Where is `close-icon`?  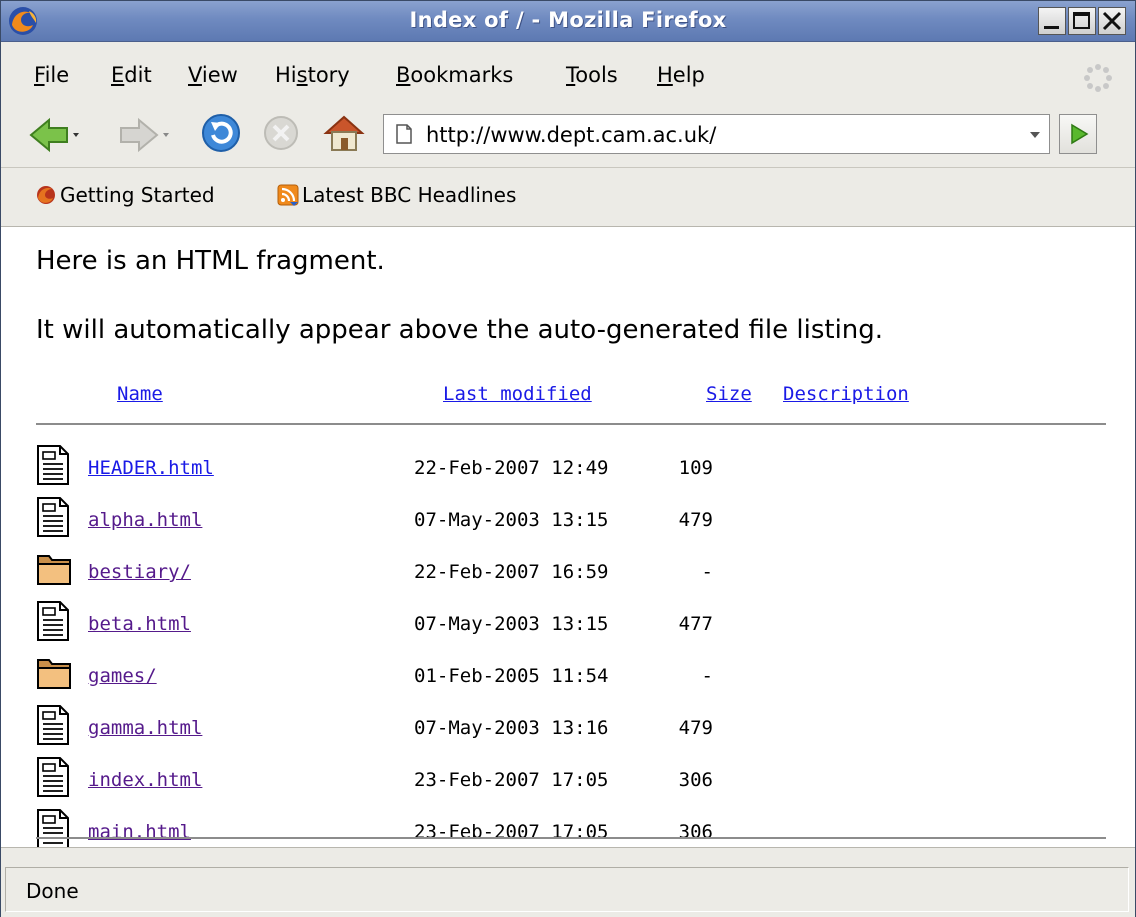
close-icon is located at coordinates (1112, 21).